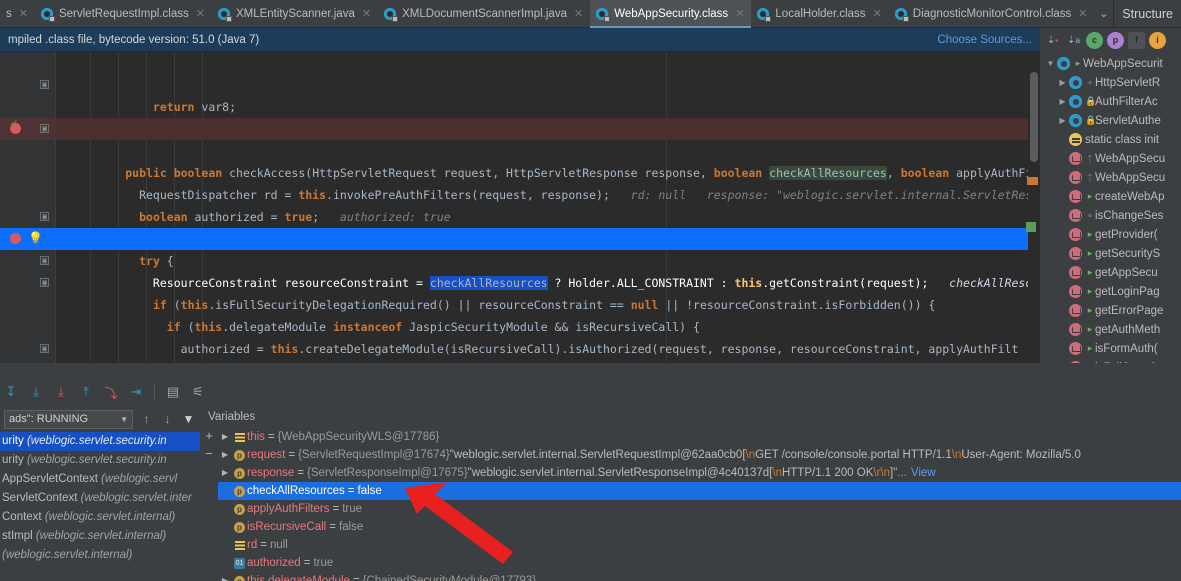  What do you see at coordinates (295, 14) in the screenshot?
I see `editor-tab-xmlentityscanner: XMLEntityScanner.java ✕` at bounding box center [295, 14].